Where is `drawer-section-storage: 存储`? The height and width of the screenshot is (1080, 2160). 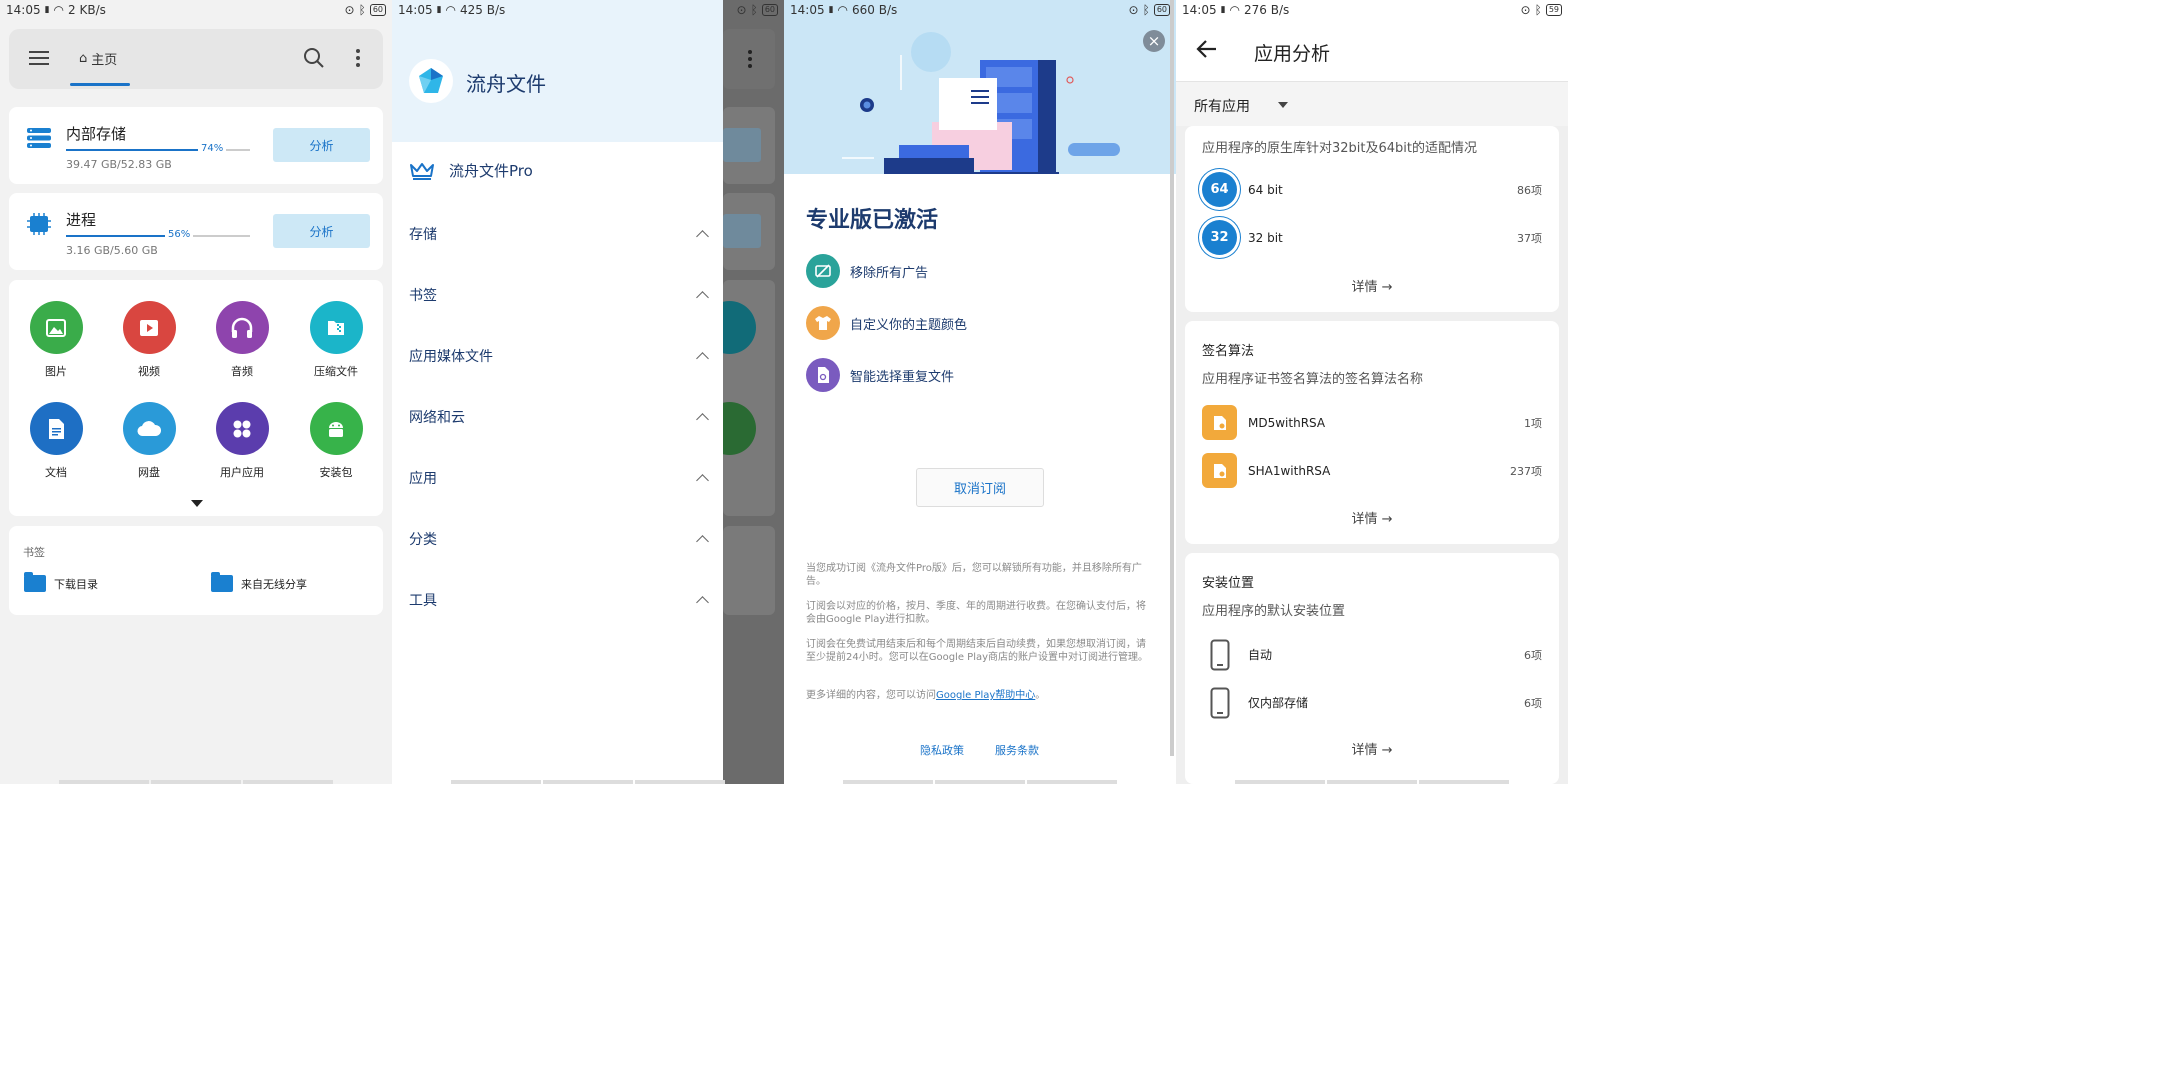
drawer-section-storage: 存储 is located at coordinates (559, 234).